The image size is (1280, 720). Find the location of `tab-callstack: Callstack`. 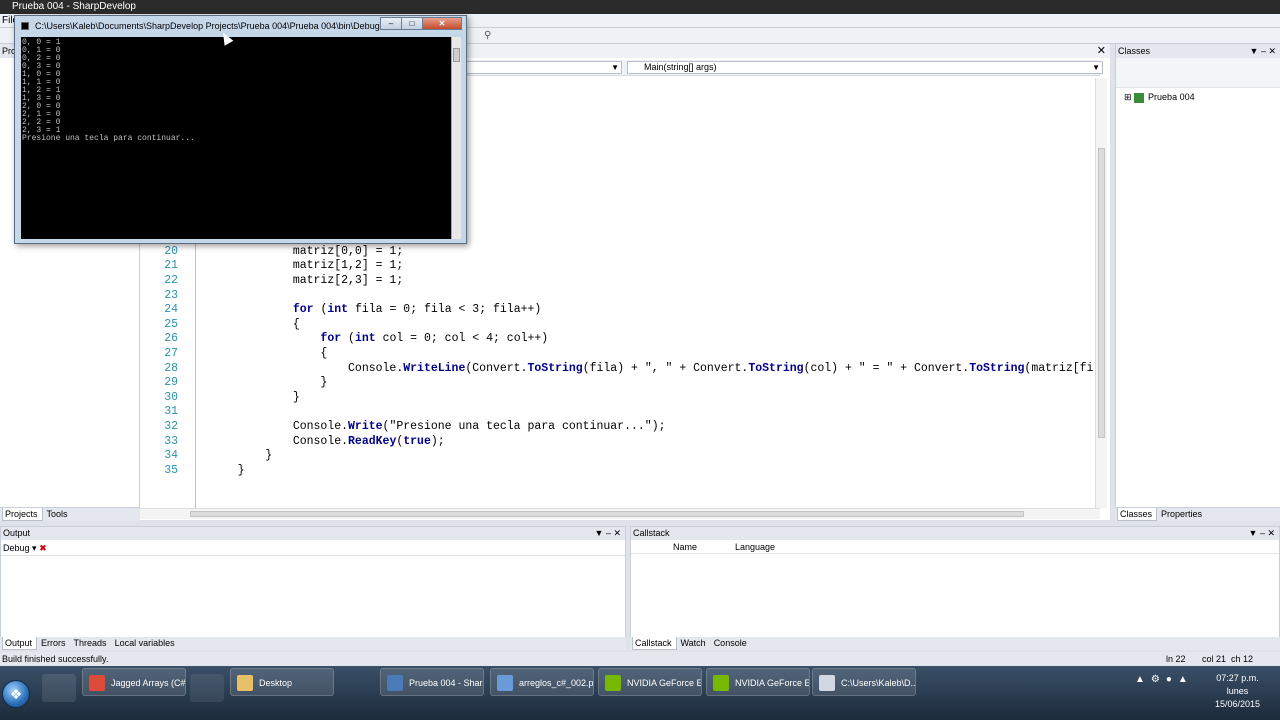

tab-callstack: Callstack is located at coordinates (654, 643).